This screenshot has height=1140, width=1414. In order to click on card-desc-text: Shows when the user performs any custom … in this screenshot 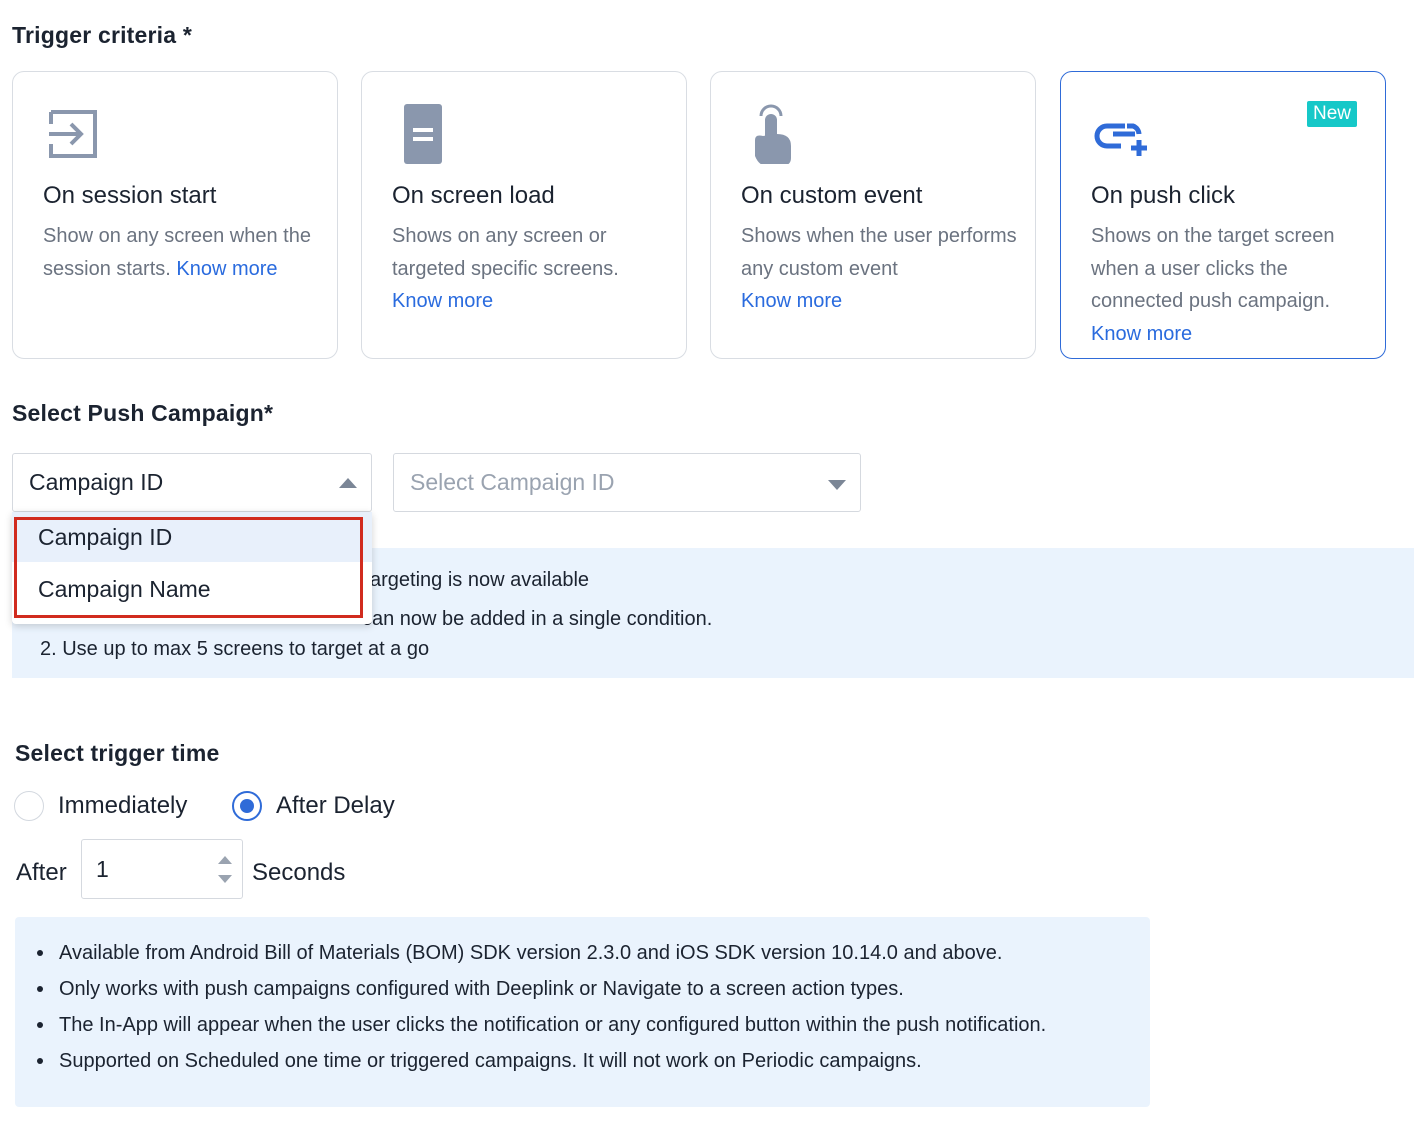, I will do `click(879, 252)`.